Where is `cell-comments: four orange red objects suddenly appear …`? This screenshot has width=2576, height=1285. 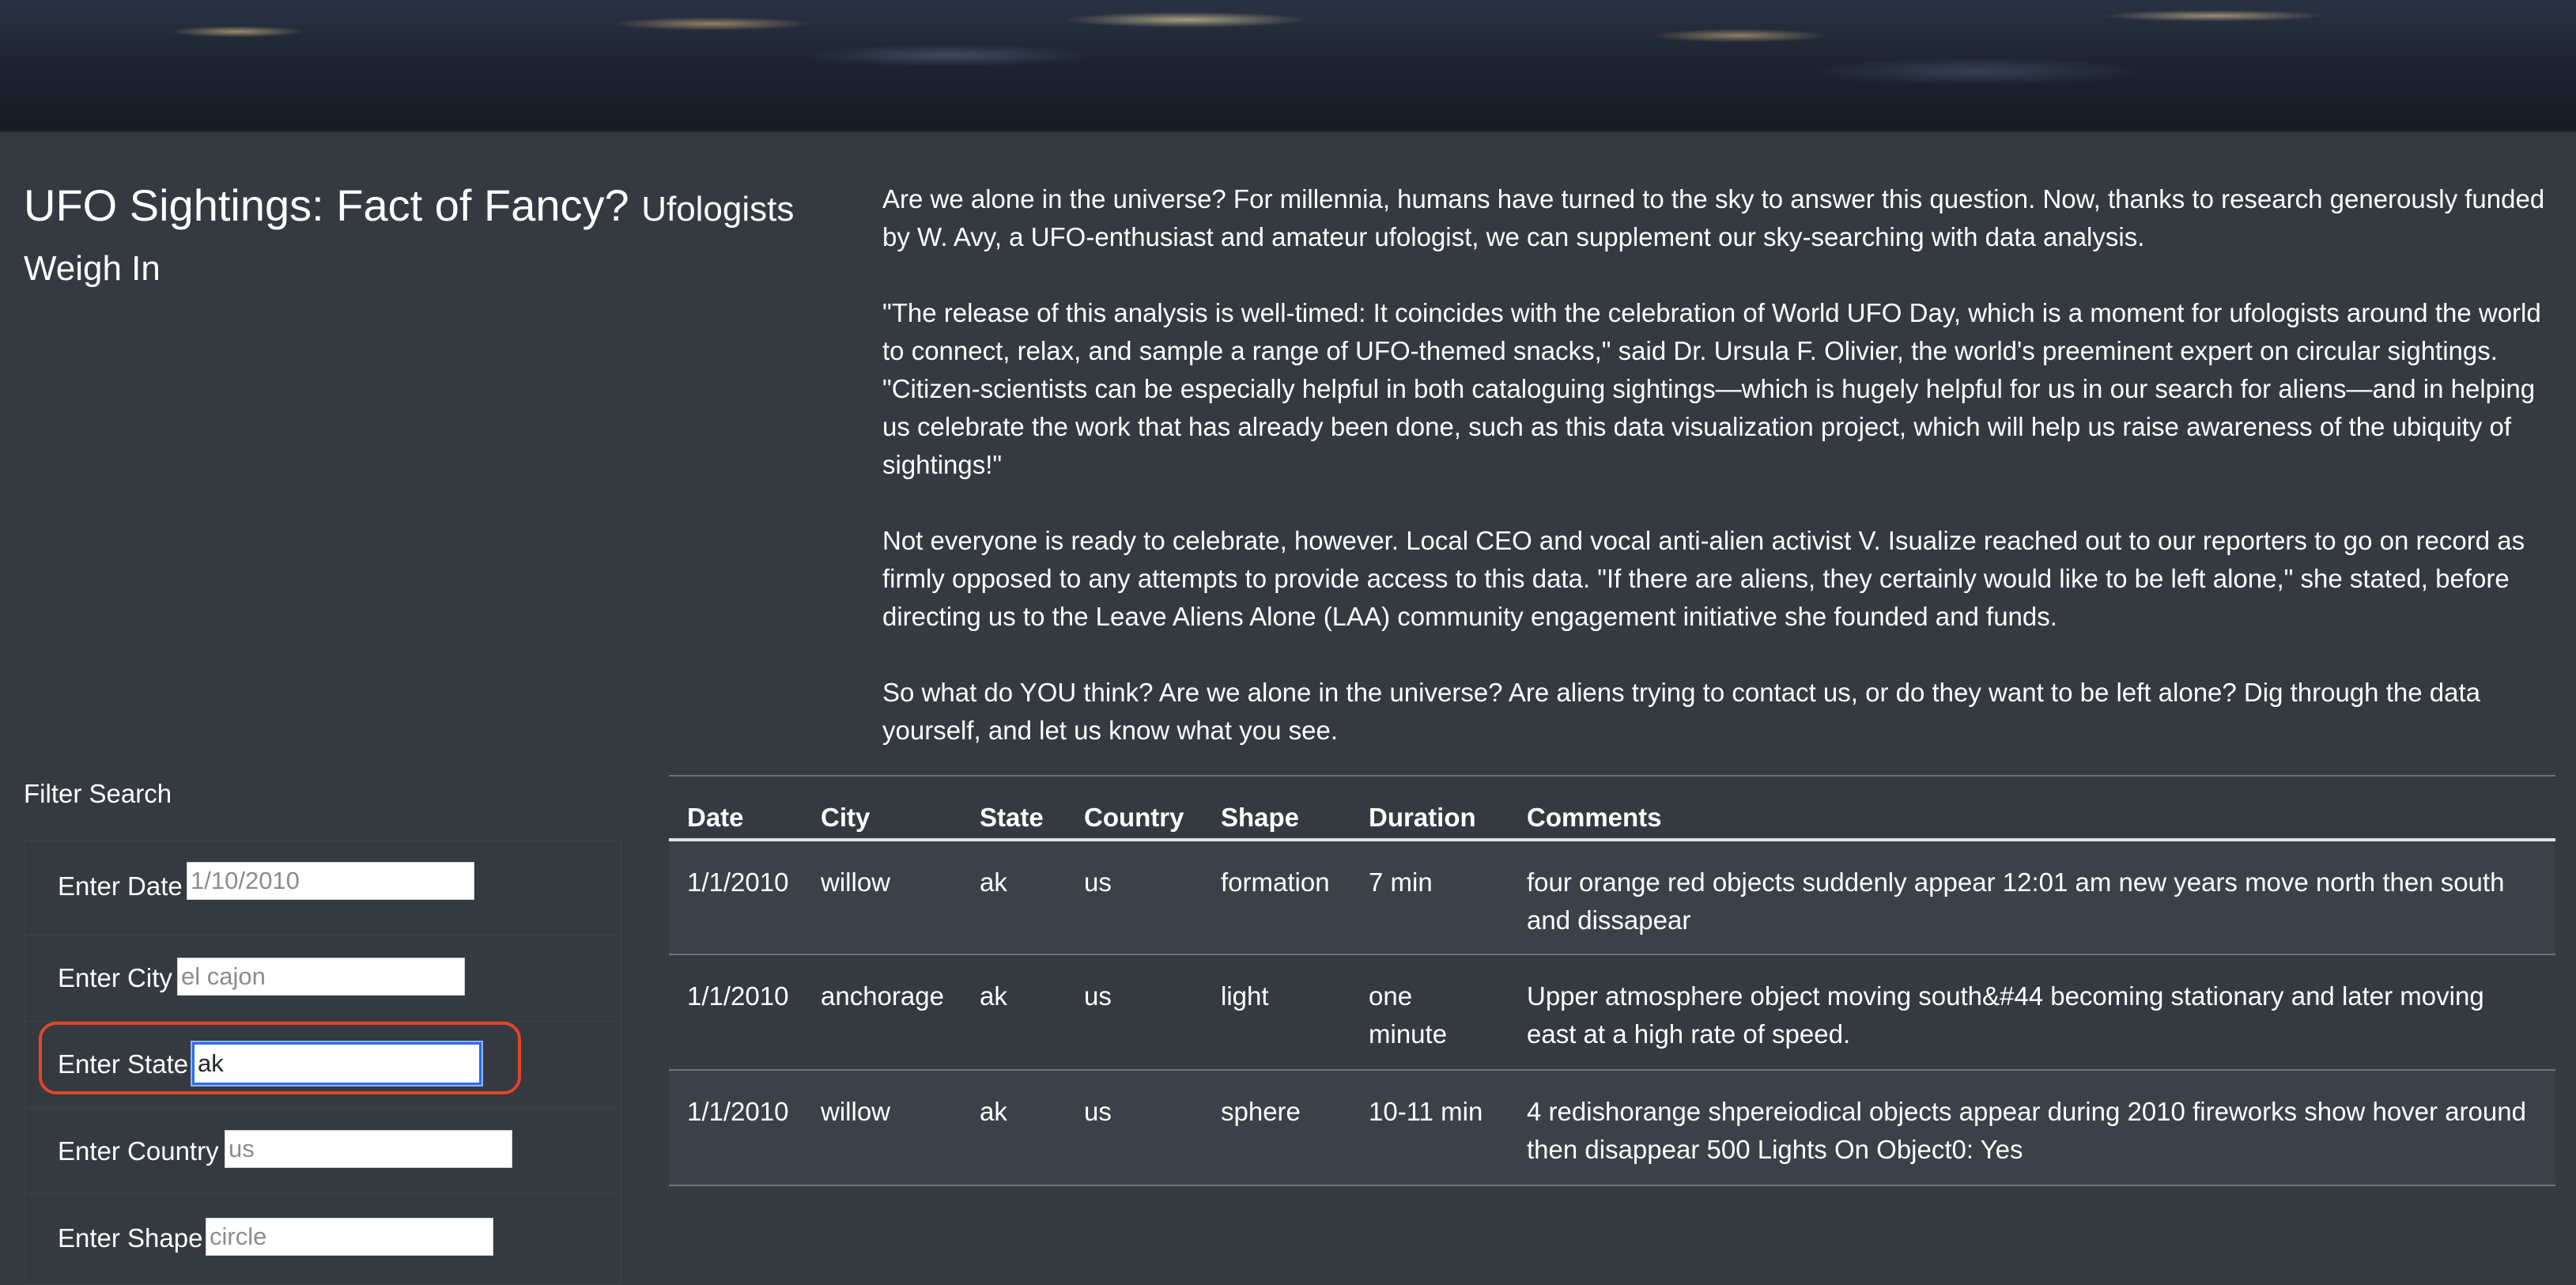
cell-comments: four orange red objects suddenly appear … is located at coordinates (2015, 901).